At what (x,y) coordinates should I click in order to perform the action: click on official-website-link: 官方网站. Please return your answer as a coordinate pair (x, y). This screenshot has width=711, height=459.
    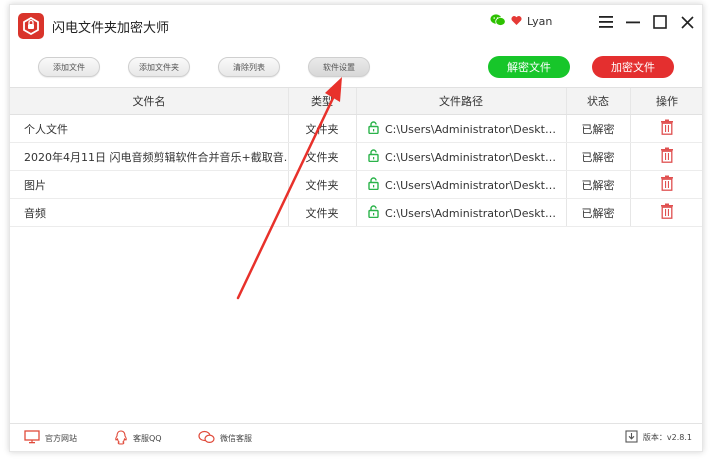
    Looking at the image, I should click on (50, 438).